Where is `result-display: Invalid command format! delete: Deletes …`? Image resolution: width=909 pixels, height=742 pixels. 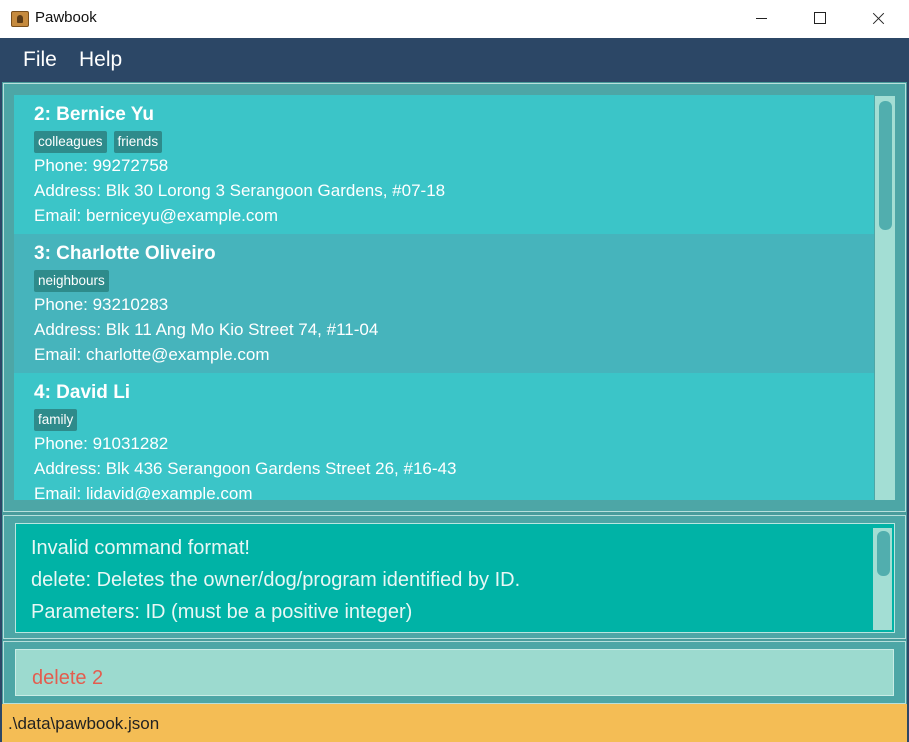
result-display: Invalid command format! delete: Deletes … is located at coordinates (455, 578).